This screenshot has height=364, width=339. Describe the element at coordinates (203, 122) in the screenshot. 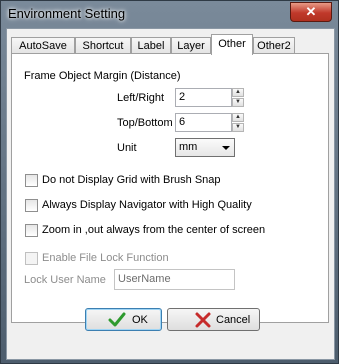

I see `top-bottom-input: 6` at that location.